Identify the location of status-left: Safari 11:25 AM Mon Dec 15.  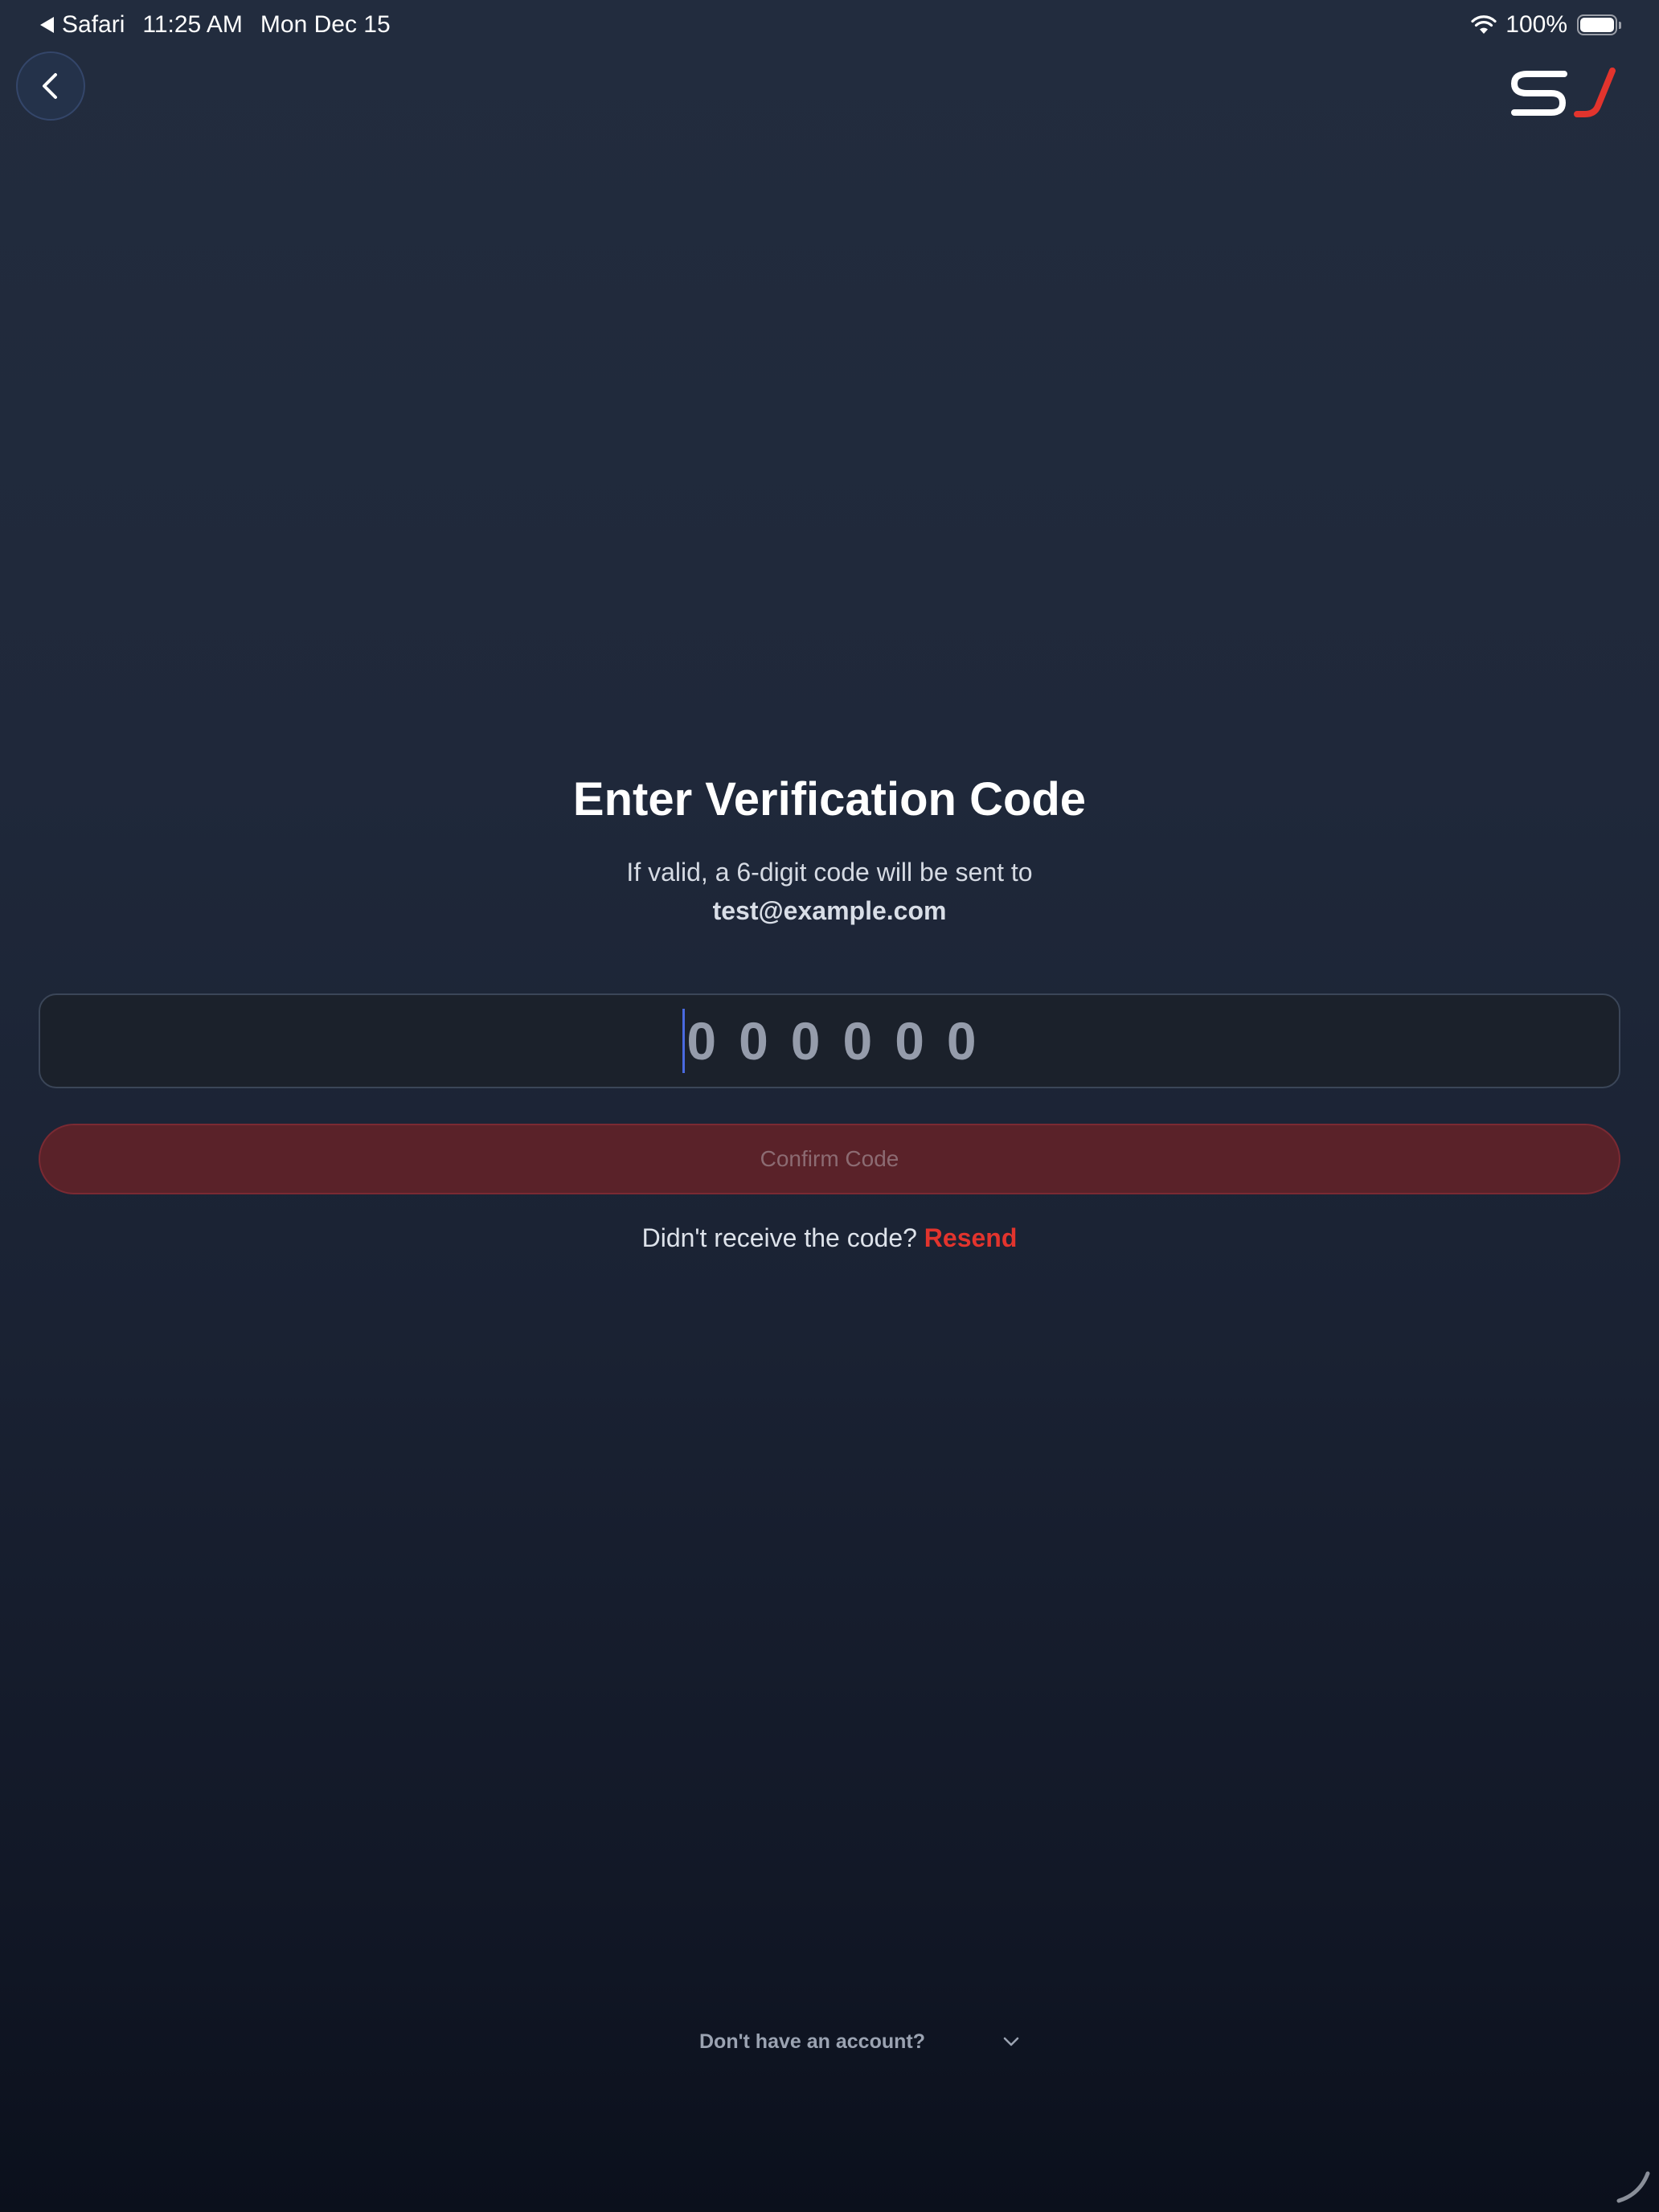
(216, 25).